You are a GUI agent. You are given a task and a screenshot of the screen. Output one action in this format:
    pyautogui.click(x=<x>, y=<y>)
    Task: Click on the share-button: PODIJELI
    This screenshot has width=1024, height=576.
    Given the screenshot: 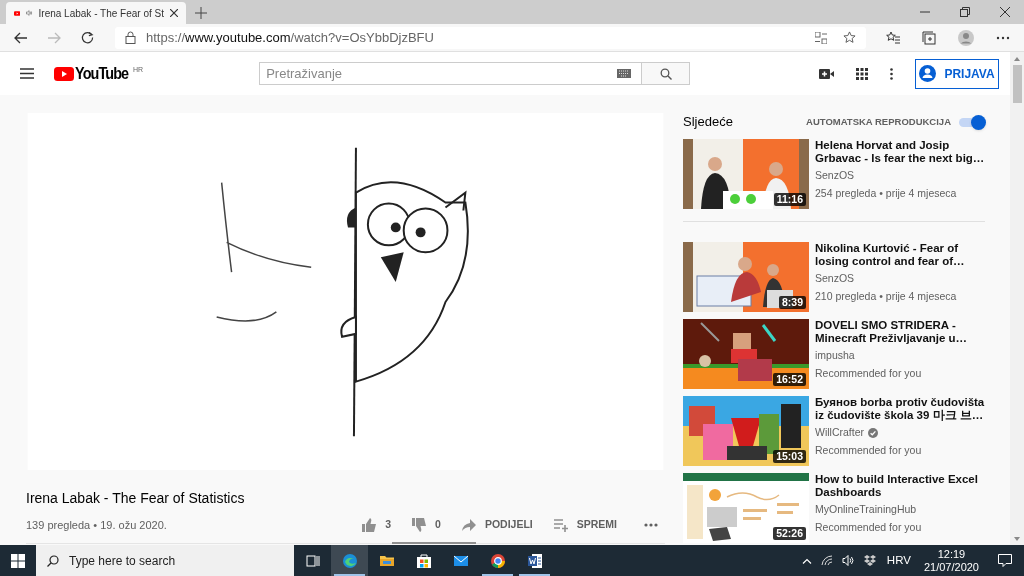 What is the action you would take?
    pyautogui.click(x=497, y=525)
    